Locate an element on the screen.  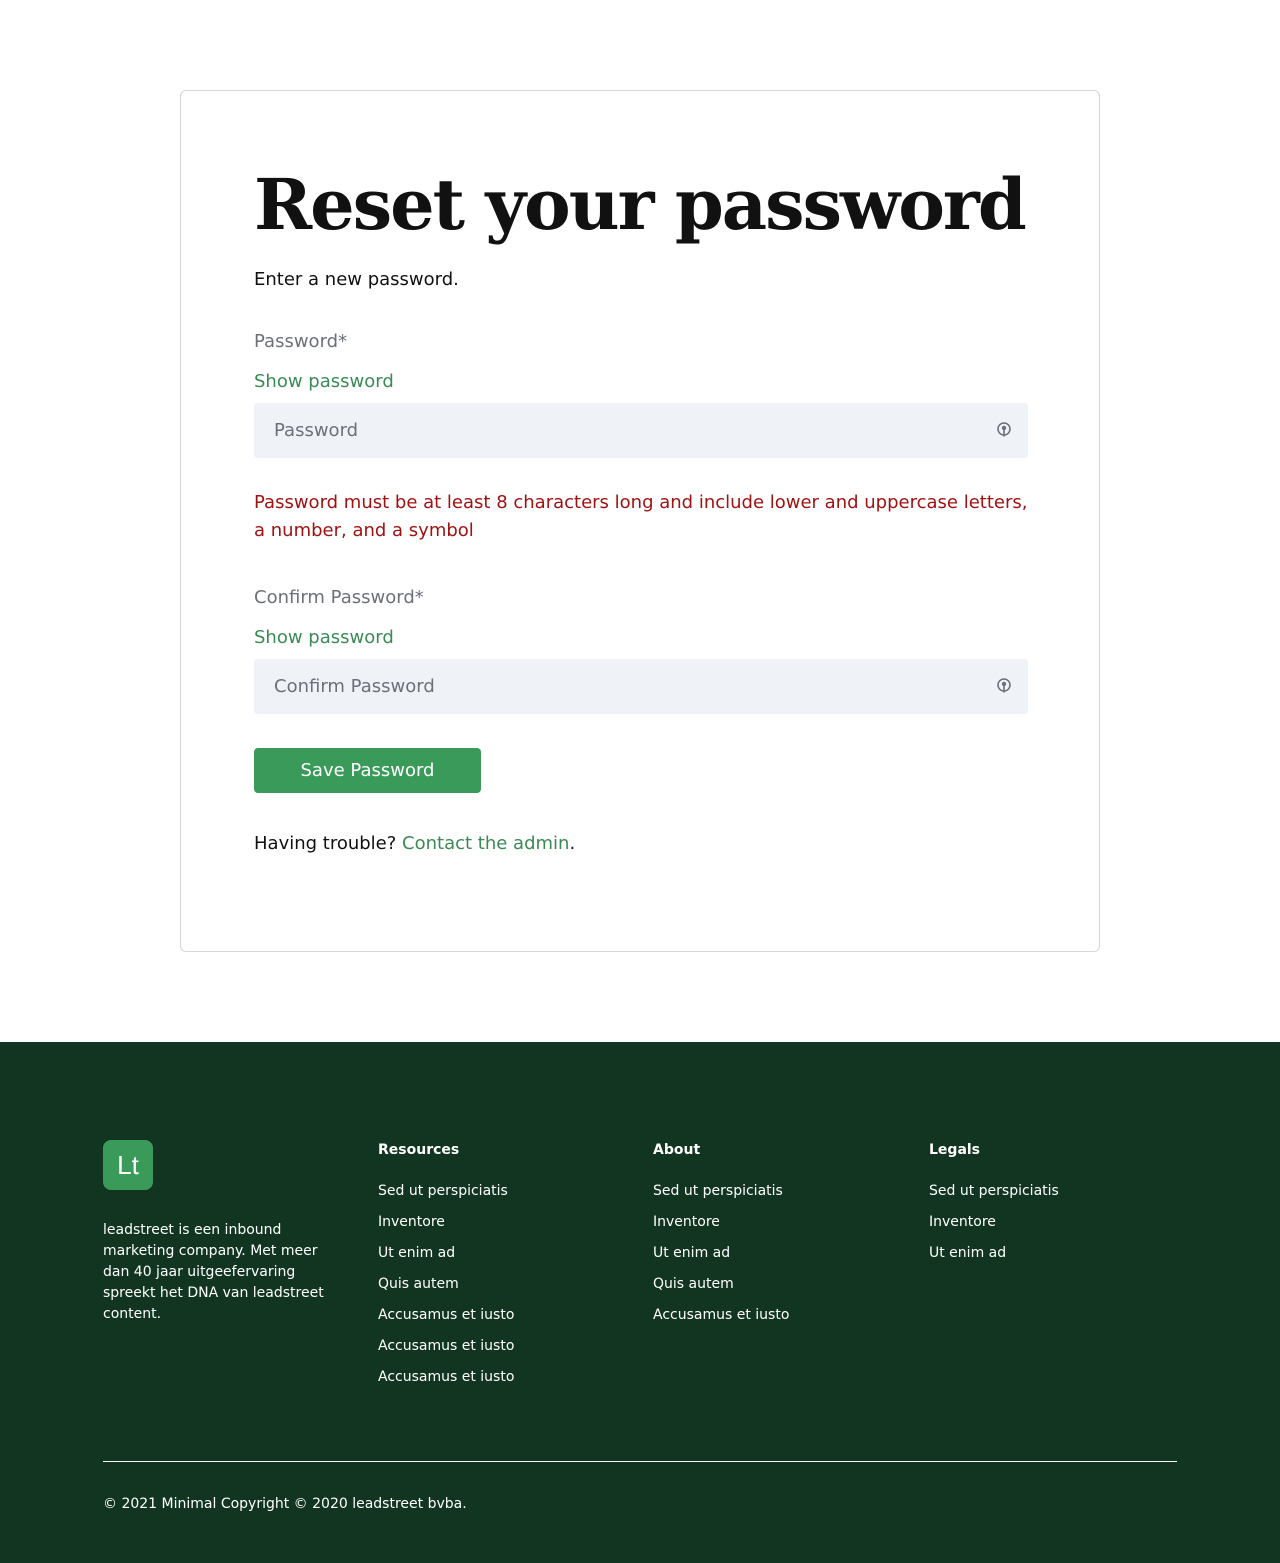
confirm-password-input is located at coordinates (641, 686).